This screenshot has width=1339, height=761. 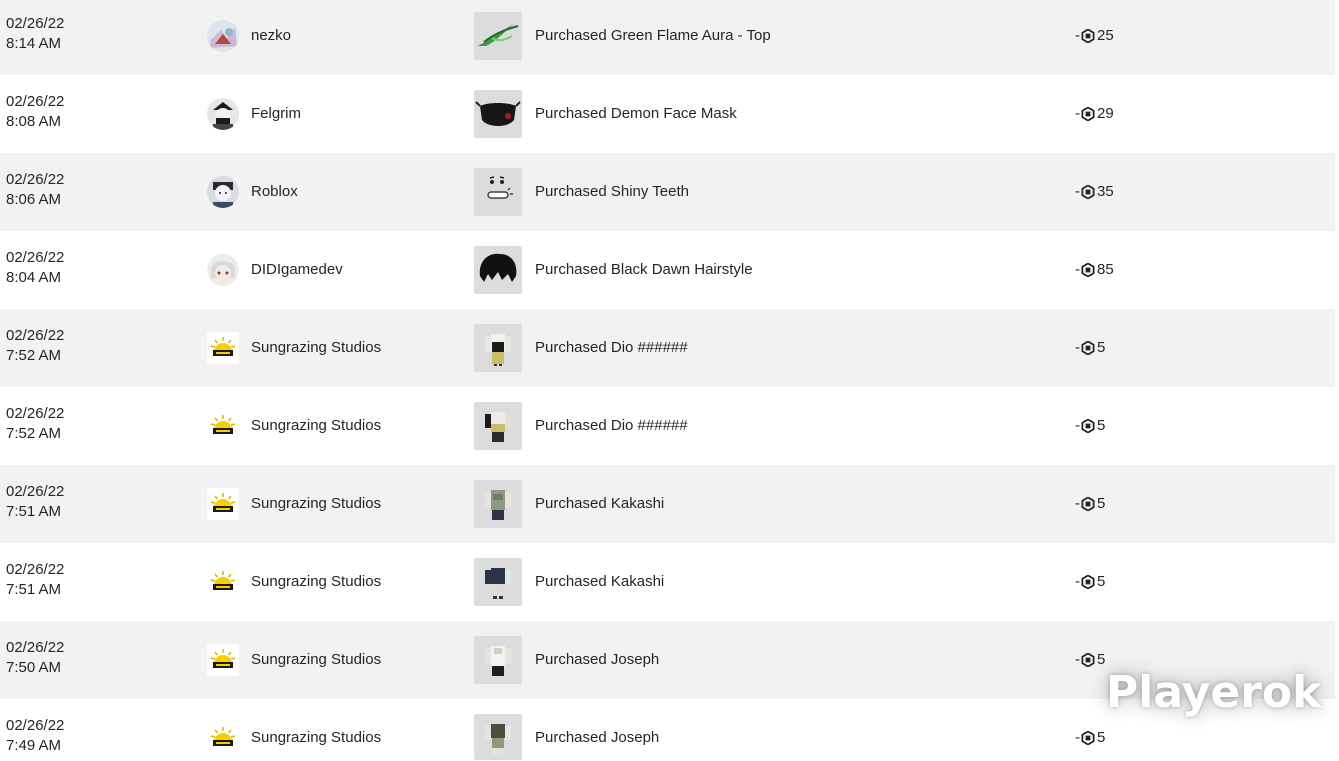 What do you see at coordinates (612, 192) in the screenshot?
I see `transaction-description: Purchased Shiny Teeth` at bounding box center [612, 192].